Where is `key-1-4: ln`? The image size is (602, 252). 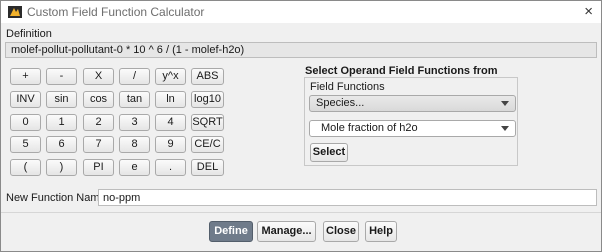 key-1-4: ln is located at coordinates (170, 99).